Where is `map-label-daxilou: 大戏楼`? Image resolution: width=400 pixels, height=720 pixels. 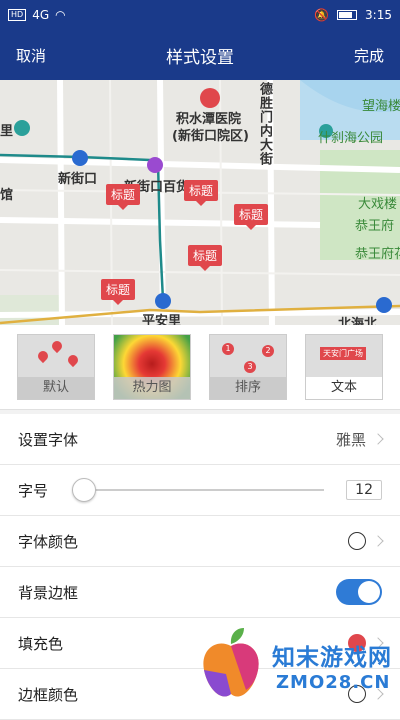 map-label-daxilou: 大戏楼 is located at coordinates (378, 204).